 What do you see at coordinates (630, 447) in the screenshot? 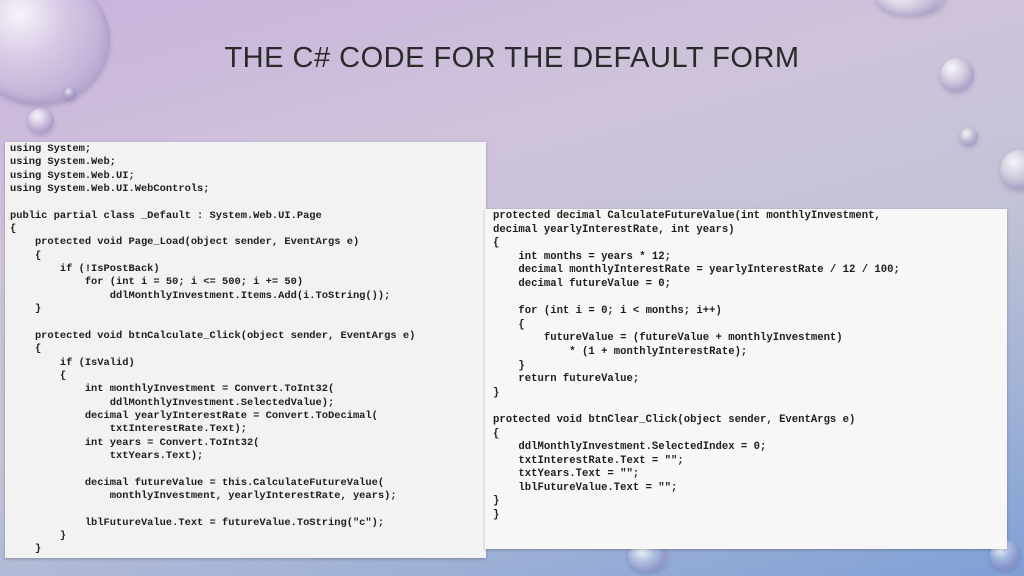
I see `code-line: ddlMonthlyInvestment.SelectedIndex = 0;` at bounding box center [630, 447].